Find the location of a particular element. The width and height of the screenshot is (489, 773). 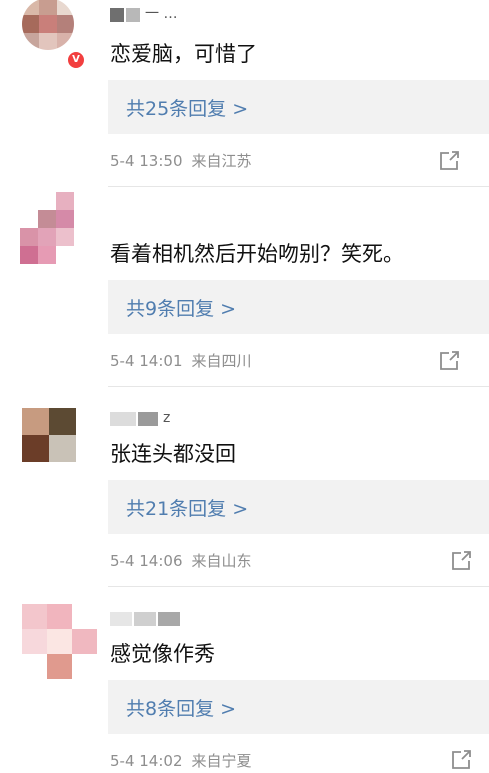

username: z is located at coordinates (140, 415).